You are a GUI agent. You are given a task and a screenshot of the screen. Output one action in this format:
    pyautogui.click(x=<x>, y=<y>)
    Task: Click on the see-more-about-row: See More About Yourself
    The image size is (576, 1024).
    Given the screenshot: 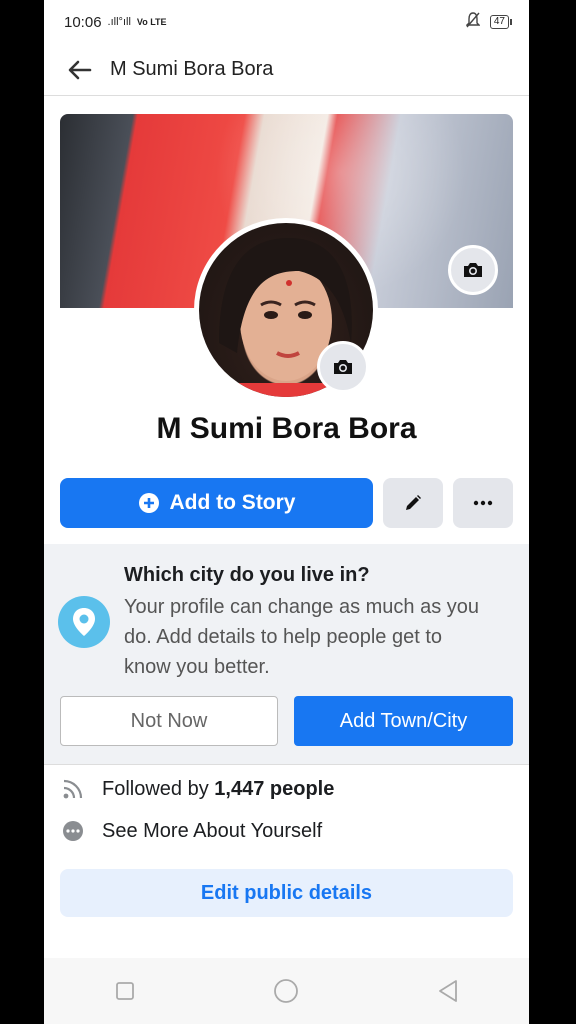 What is the action you would take?
    pyautogui.click(x=286, y=831)
    